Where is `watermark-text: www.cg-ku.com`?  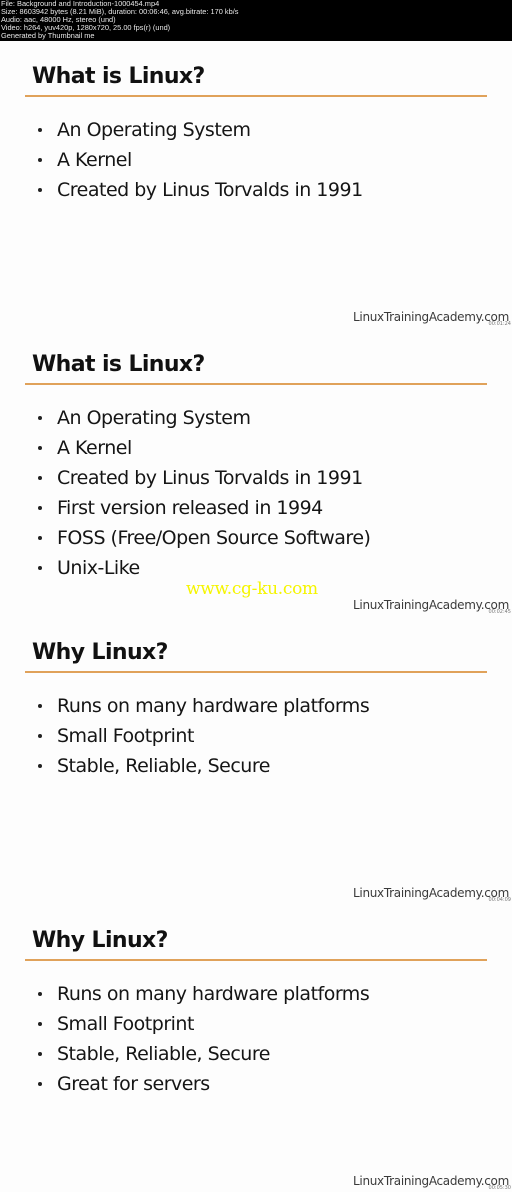 watermark-text: www.cg-ku.com is located at coordinates (252, 589).